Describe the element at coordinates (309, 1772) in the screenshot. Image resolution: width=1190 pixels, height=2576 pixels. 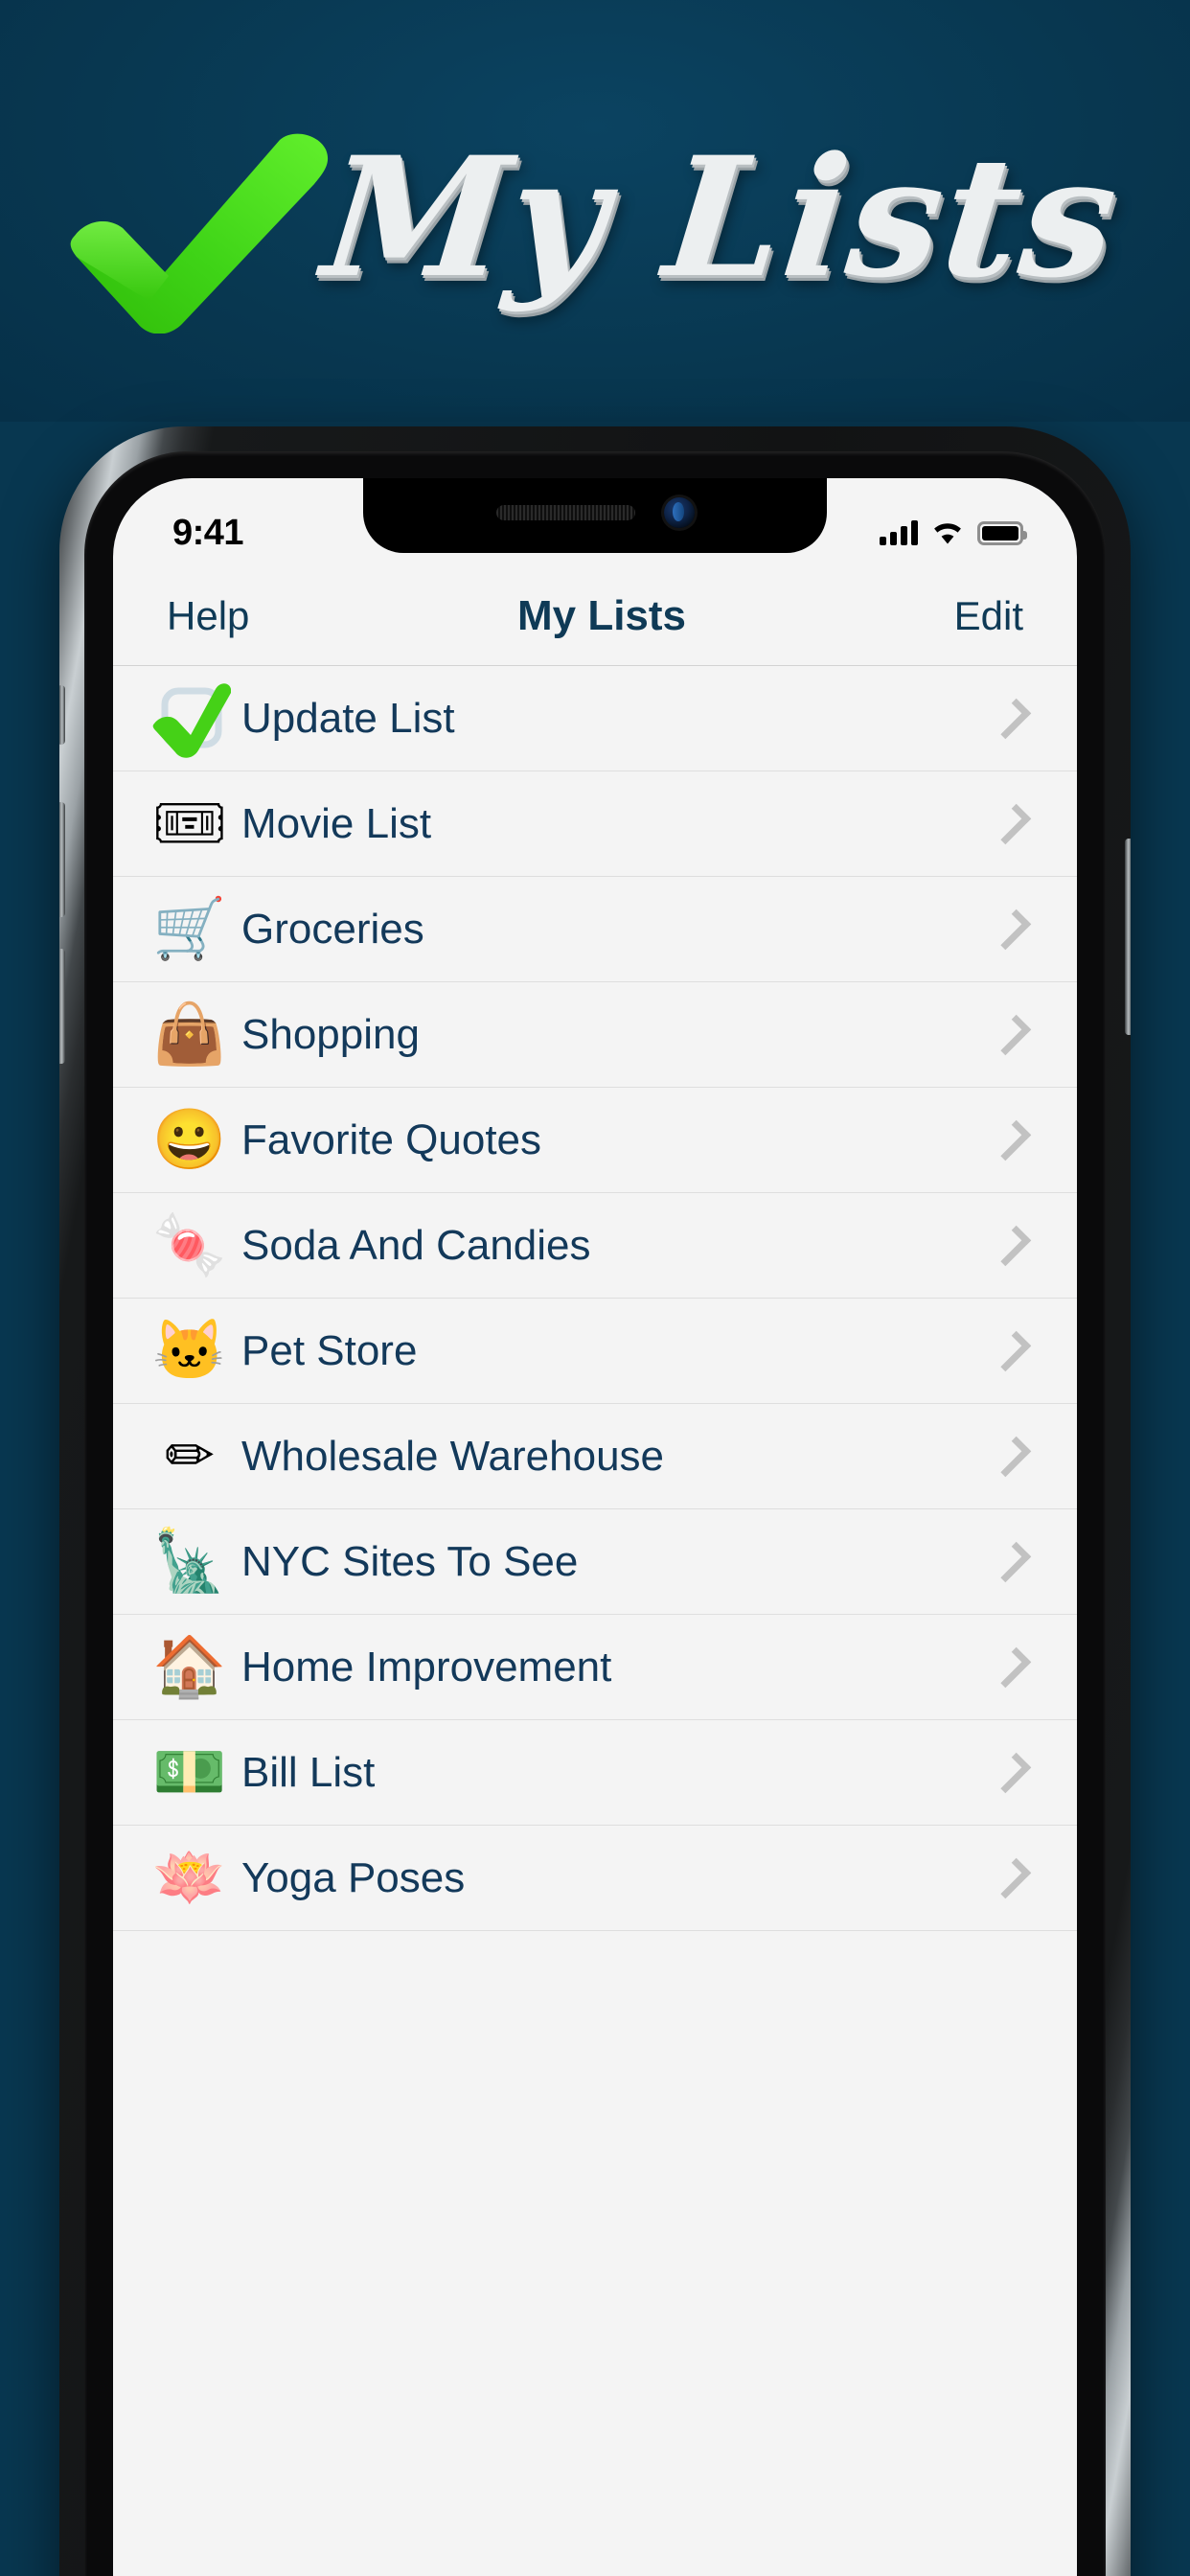
I see `list-row-label: Bill List` at that location.